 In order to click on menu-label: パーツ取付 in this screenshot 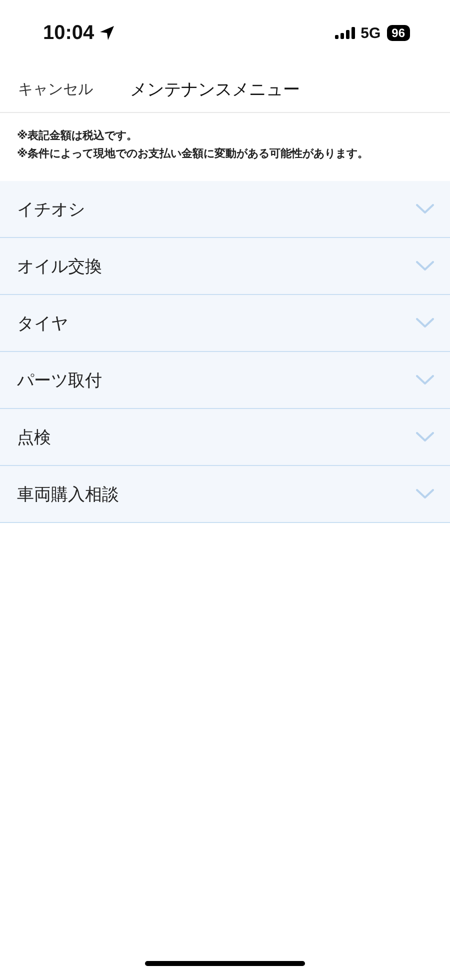, I will do `click(60, 381)`.